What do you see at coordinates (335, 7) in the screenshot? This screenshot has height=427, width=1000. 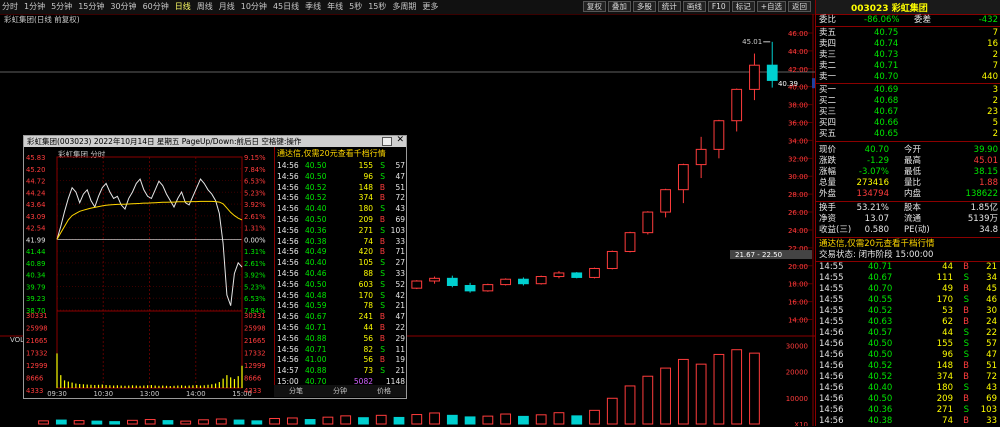 I see `period-tab: 年线` at bounding box center [335, 7].